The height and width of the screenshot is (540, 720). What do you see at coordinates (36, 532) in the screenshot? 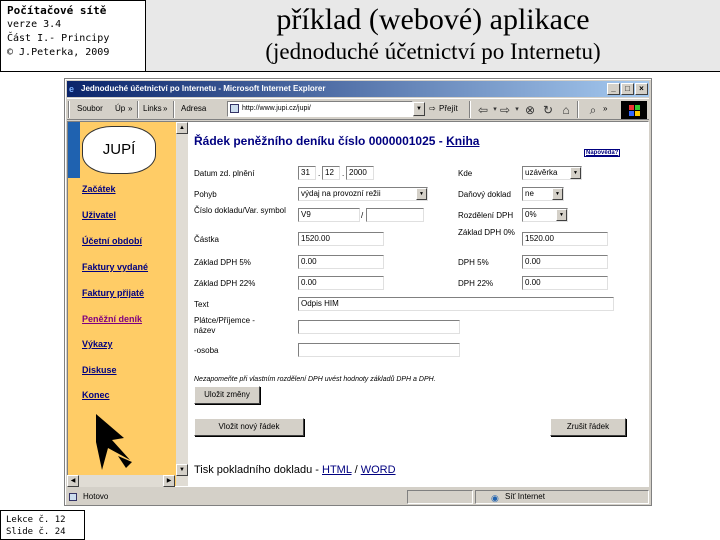
I see `slide-number: Slide č. 24` at bounding box center [36, 532].